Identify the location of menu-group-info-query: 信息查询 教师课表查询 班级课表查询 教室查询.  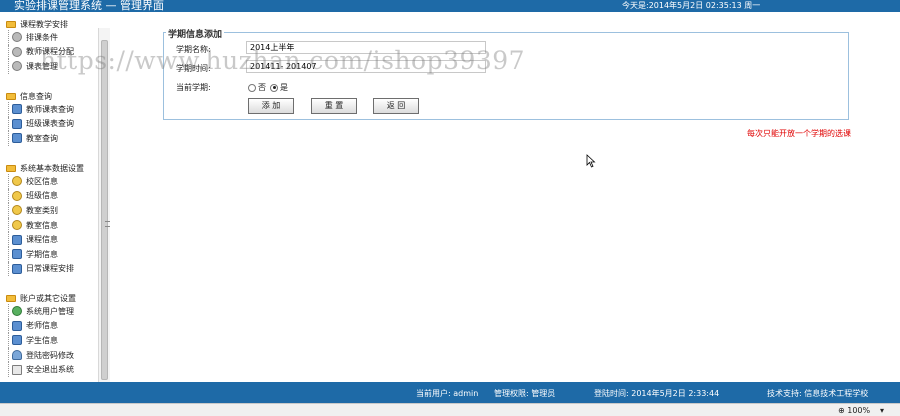
(40, 118).